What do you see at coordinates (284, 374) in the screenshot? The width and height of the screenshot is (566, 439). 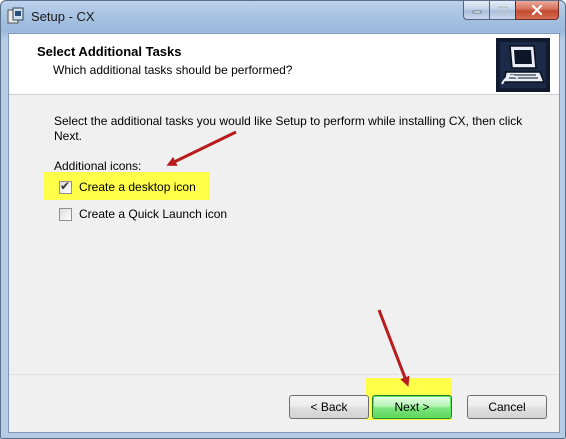 I see `footer-divider` at bounding box center [284, 374].